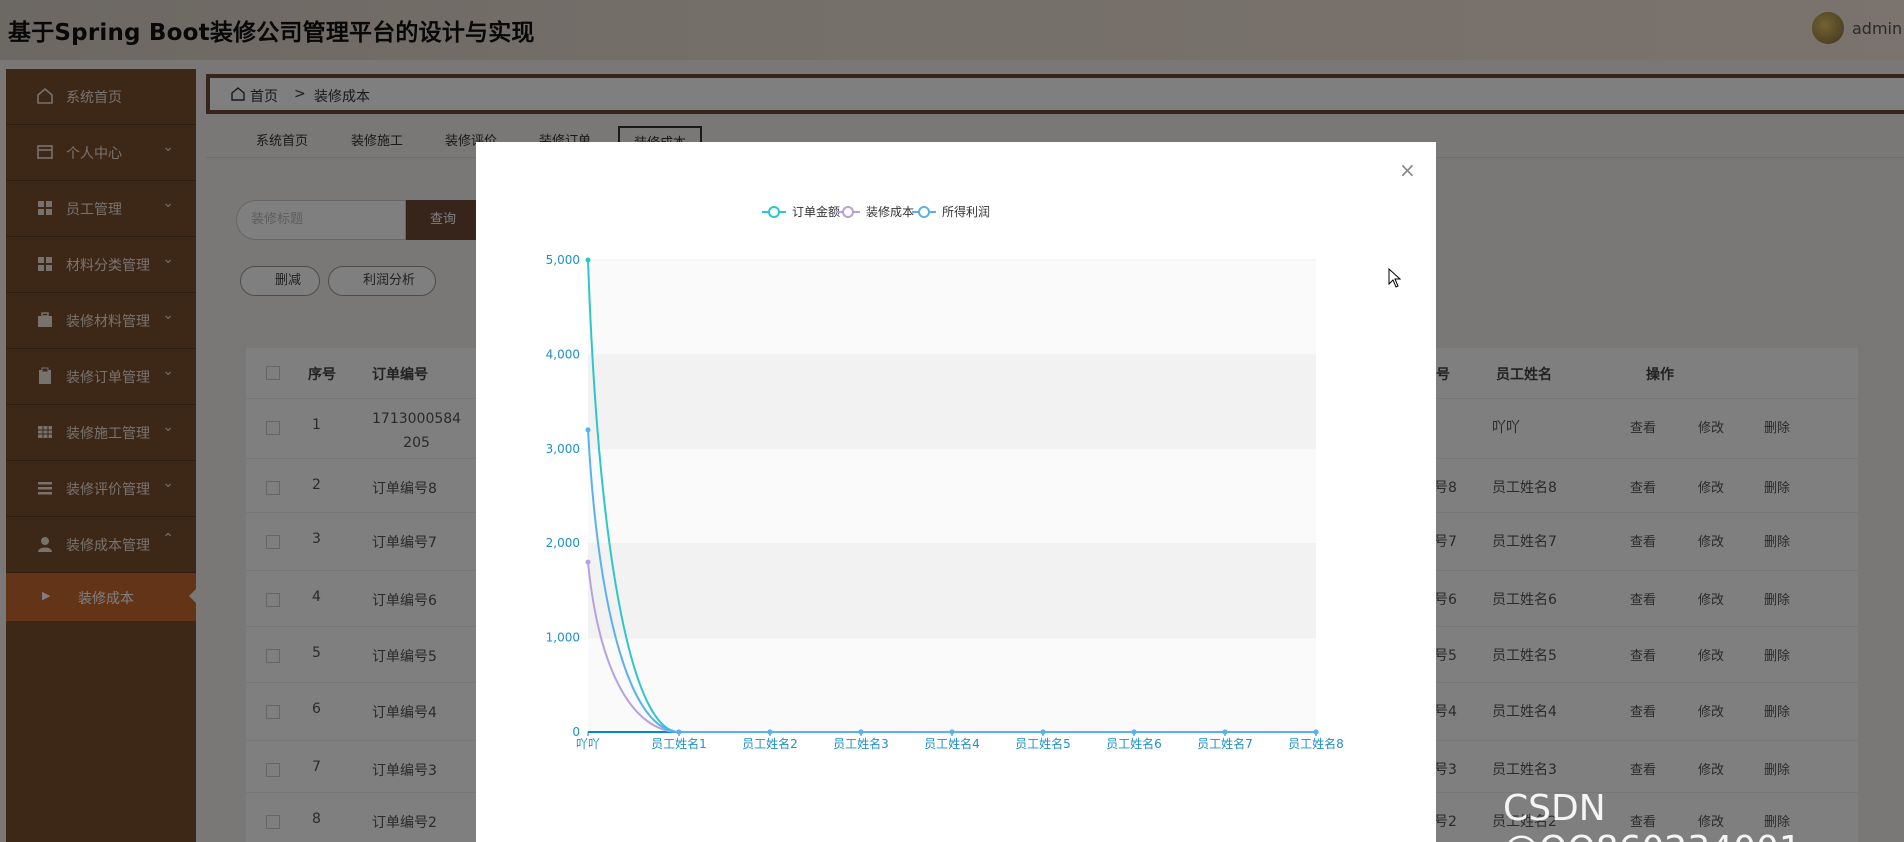  I want to click on y-tick-label: 2,000, so click(563, 543).